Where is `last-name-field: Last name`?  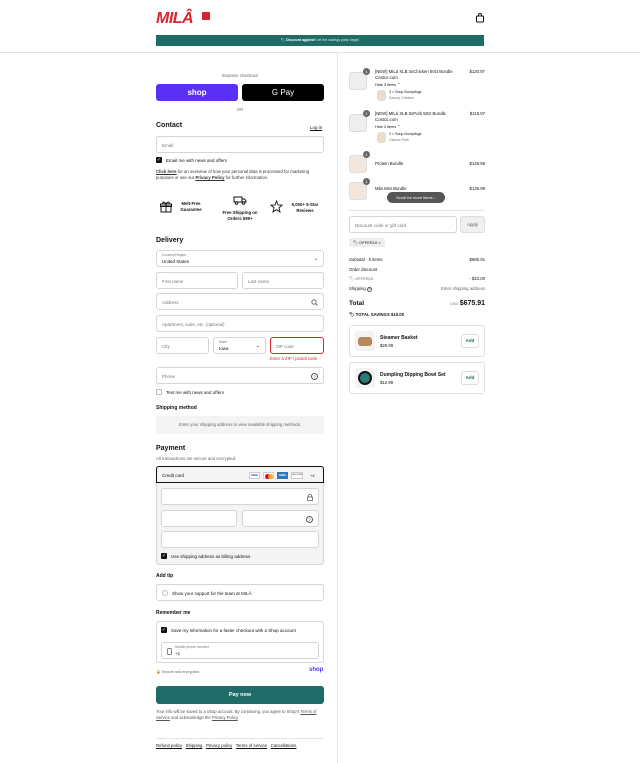 last-name-field: Last name is located at coordinates (283, 280).